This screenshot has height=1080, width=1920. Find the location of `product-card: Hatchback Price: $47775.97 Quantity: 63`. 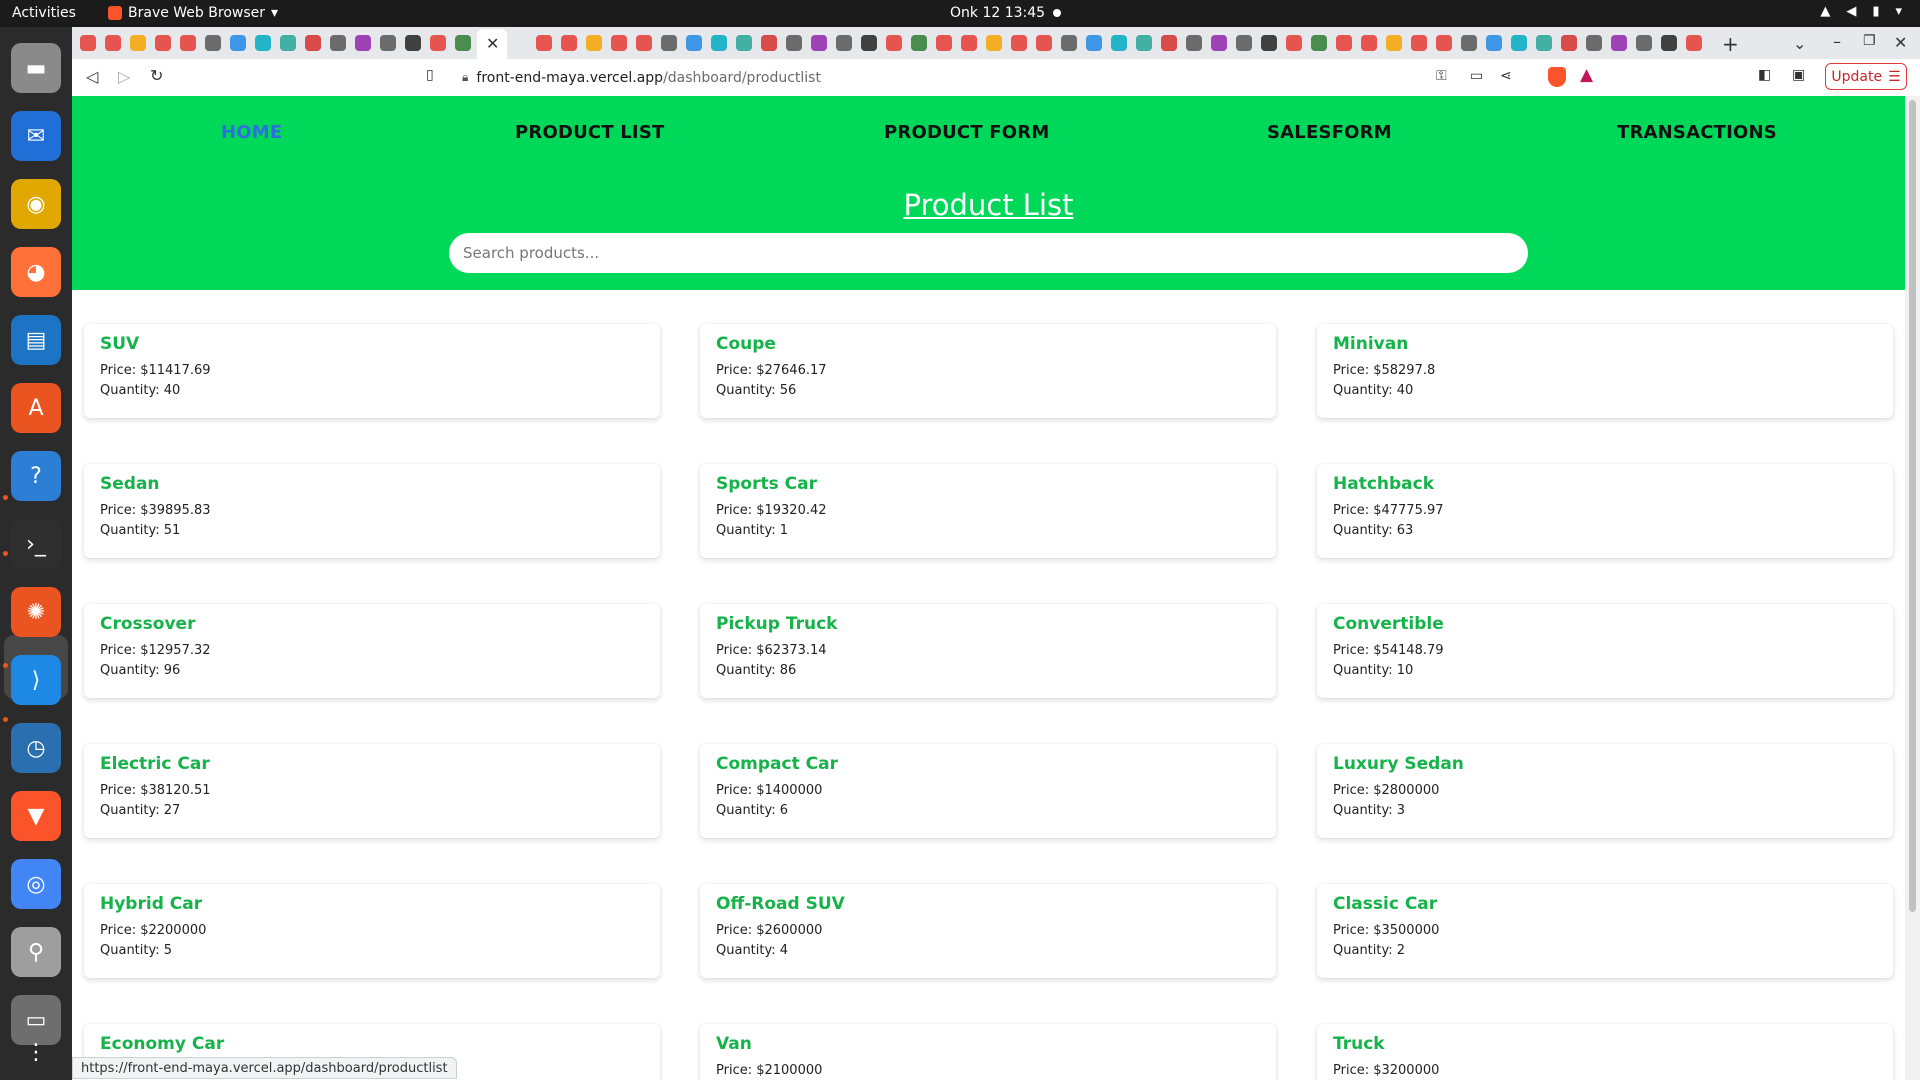

product-card: Hatchback Price: $47775.97 Quantity: 63 is located at coordinates (1605, 511).